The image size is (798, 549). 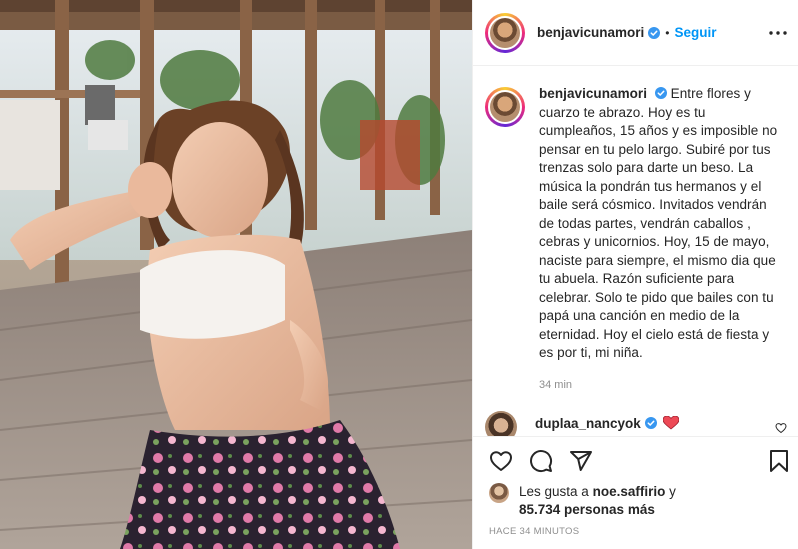 I want to click on comment-author-username: duplaa_nancyok, so click(x=588, y=423).